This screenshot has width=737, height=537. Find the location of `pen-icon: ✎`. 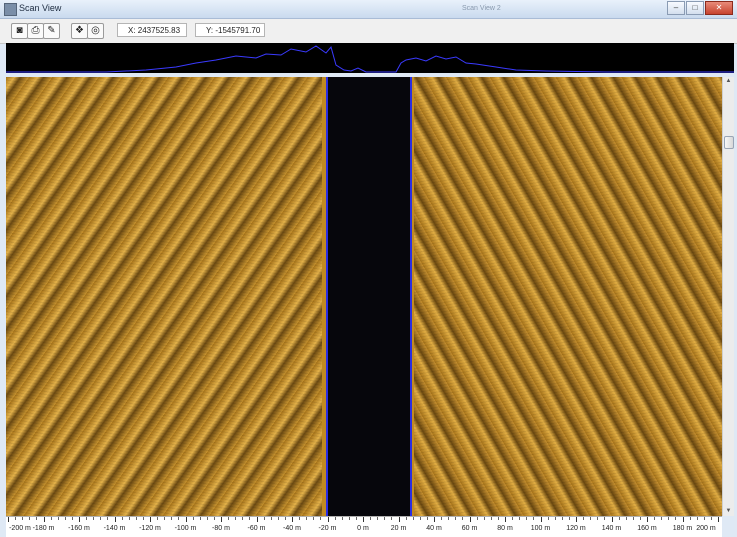

pen-icon: ✎ is located at coordinates (51, 31).